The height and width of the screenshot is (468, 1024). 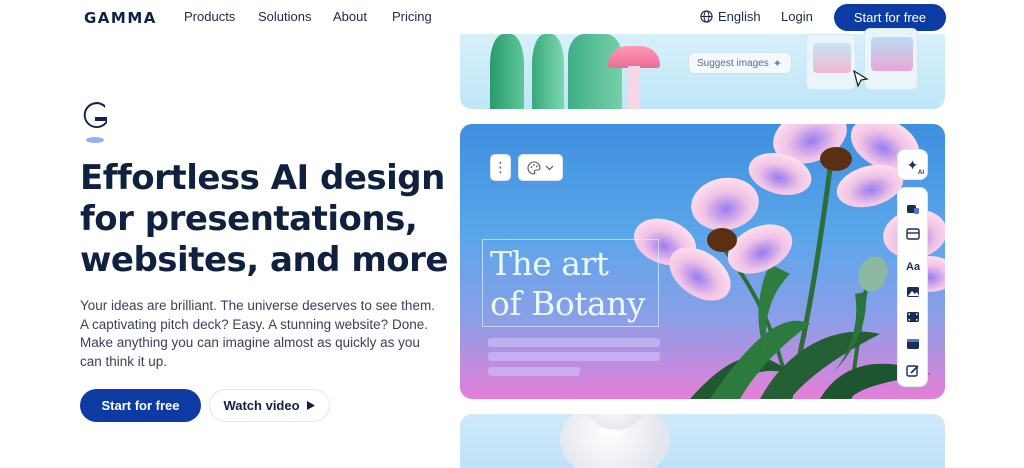 What do you see at coordinates (261, 405) in the screenshot?
I see `watch-video-label: Watch video` at bounding box center [261, 405].